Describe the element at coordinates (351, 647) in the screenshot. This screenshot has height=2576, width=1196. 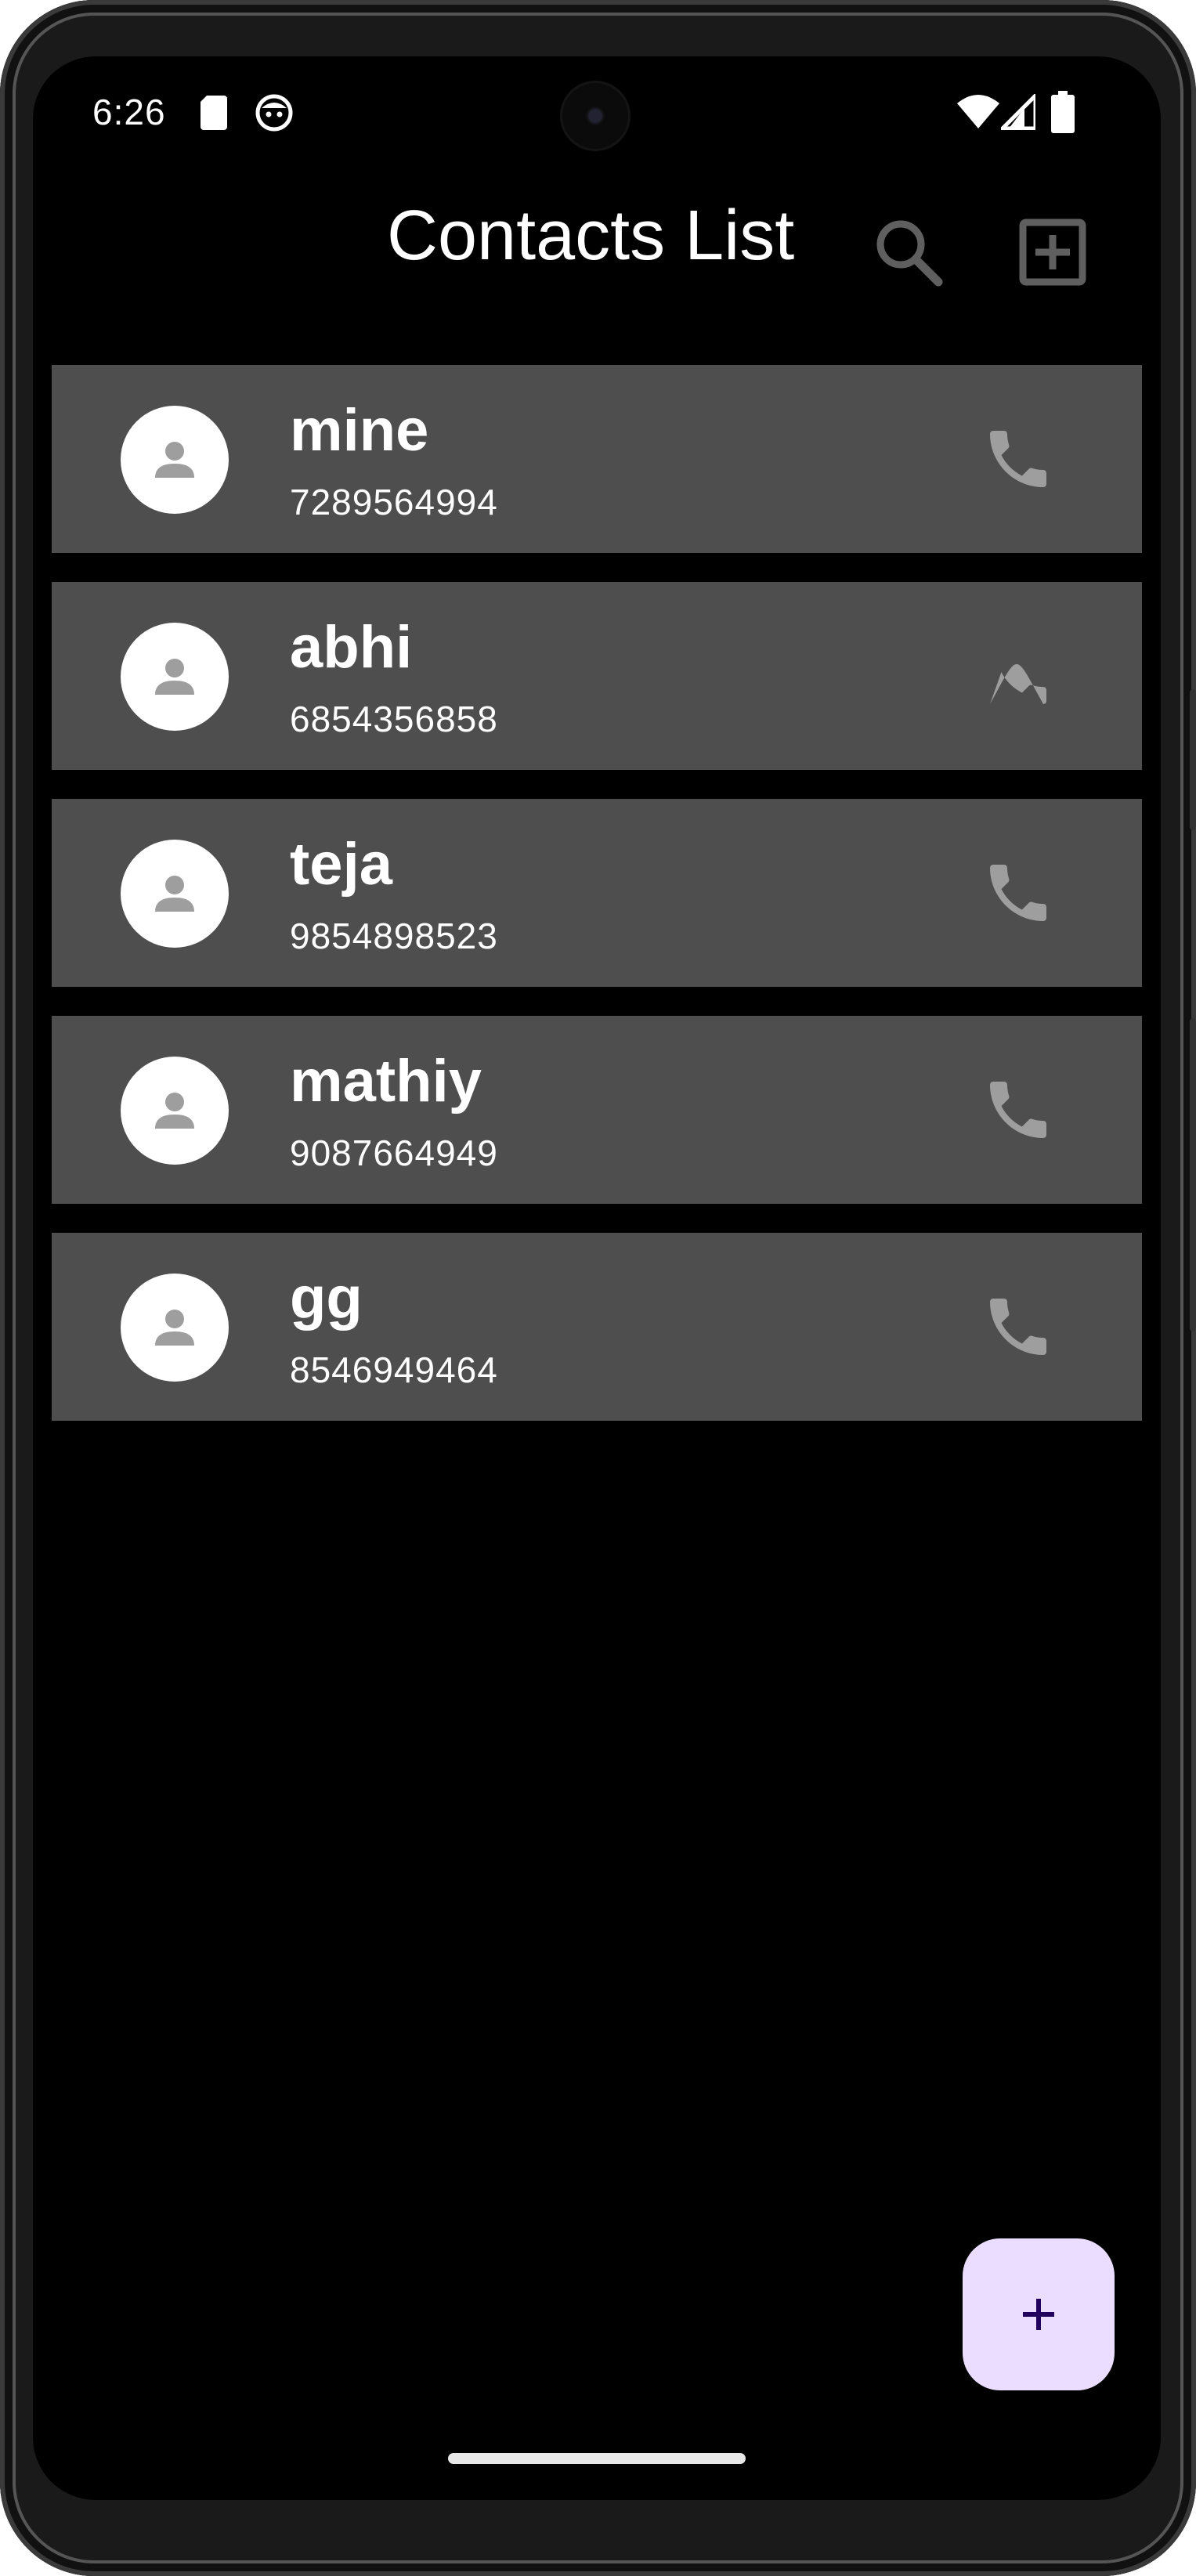
I see `contact-name: abhi` at that location.